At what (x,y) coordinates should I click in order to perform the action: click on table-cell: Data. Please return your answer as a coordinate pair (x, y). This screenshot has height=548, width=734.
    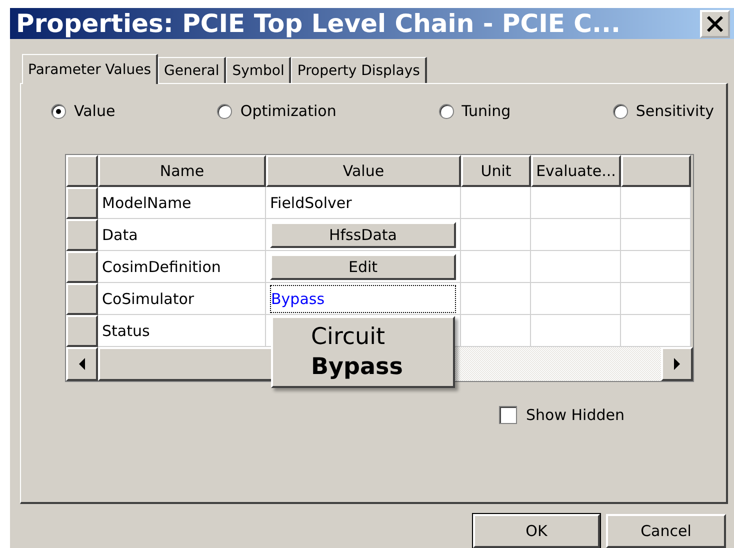
    Looking at the image, I should click on (182, 235).